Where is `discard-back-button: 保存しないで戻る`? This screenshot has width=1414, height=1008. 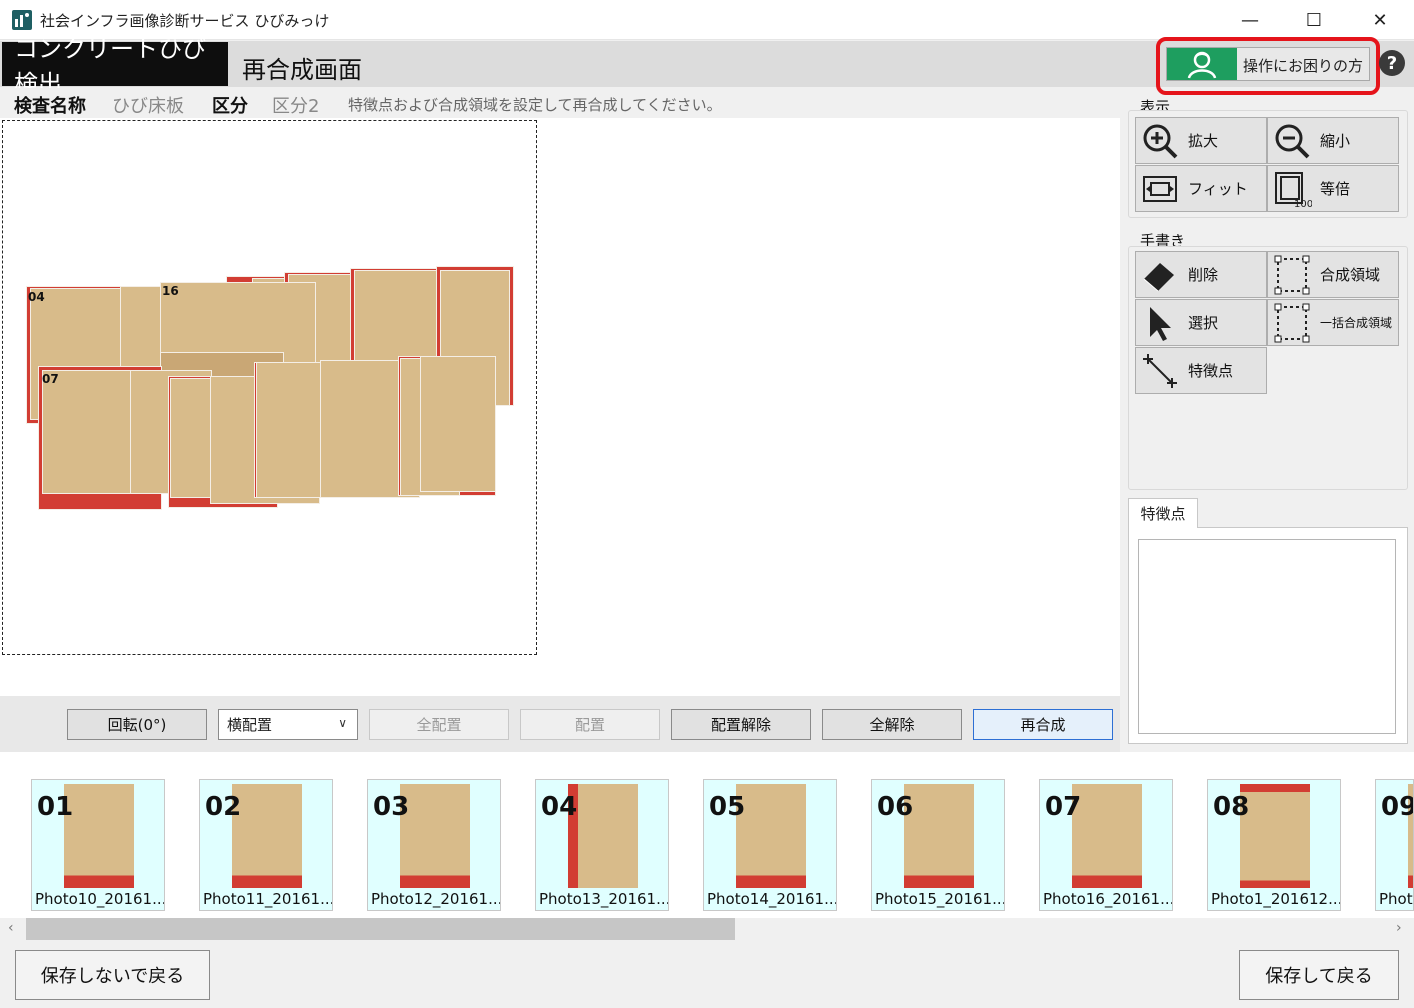 discard-back-button: 保存しないで戻る is located at coordinates (112, 975).